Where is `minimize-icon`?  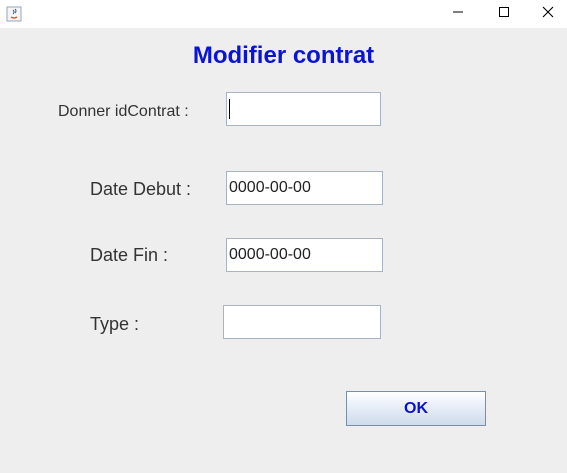
minimize-icon is located at coordinates (458, 14).